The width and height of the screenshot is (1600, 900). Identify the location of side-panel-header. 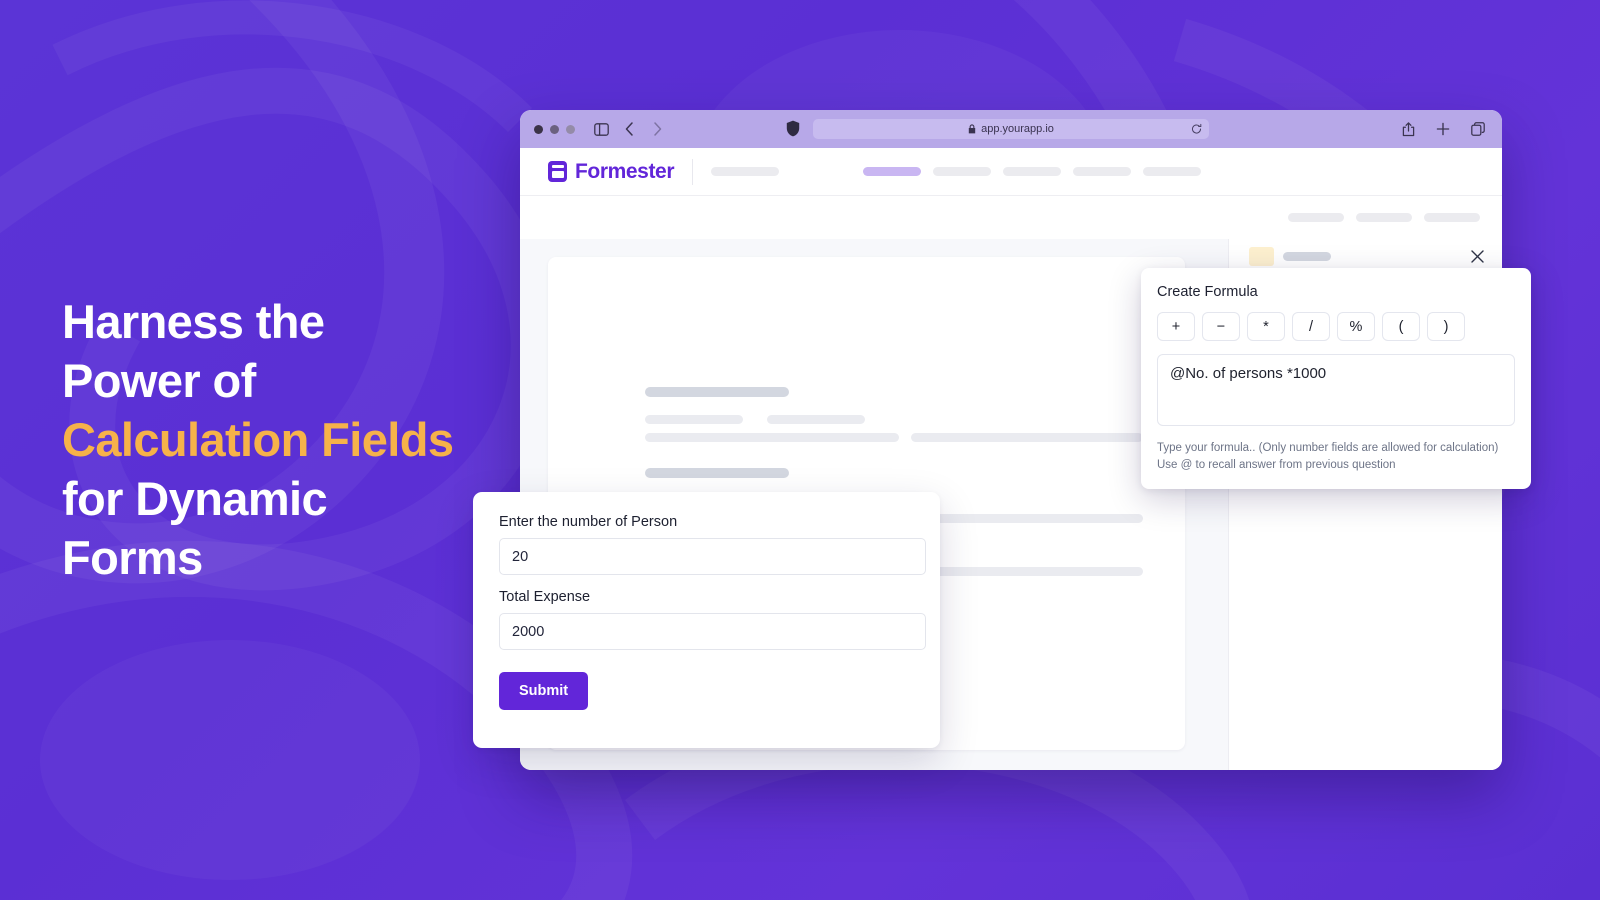
(1290, 256).